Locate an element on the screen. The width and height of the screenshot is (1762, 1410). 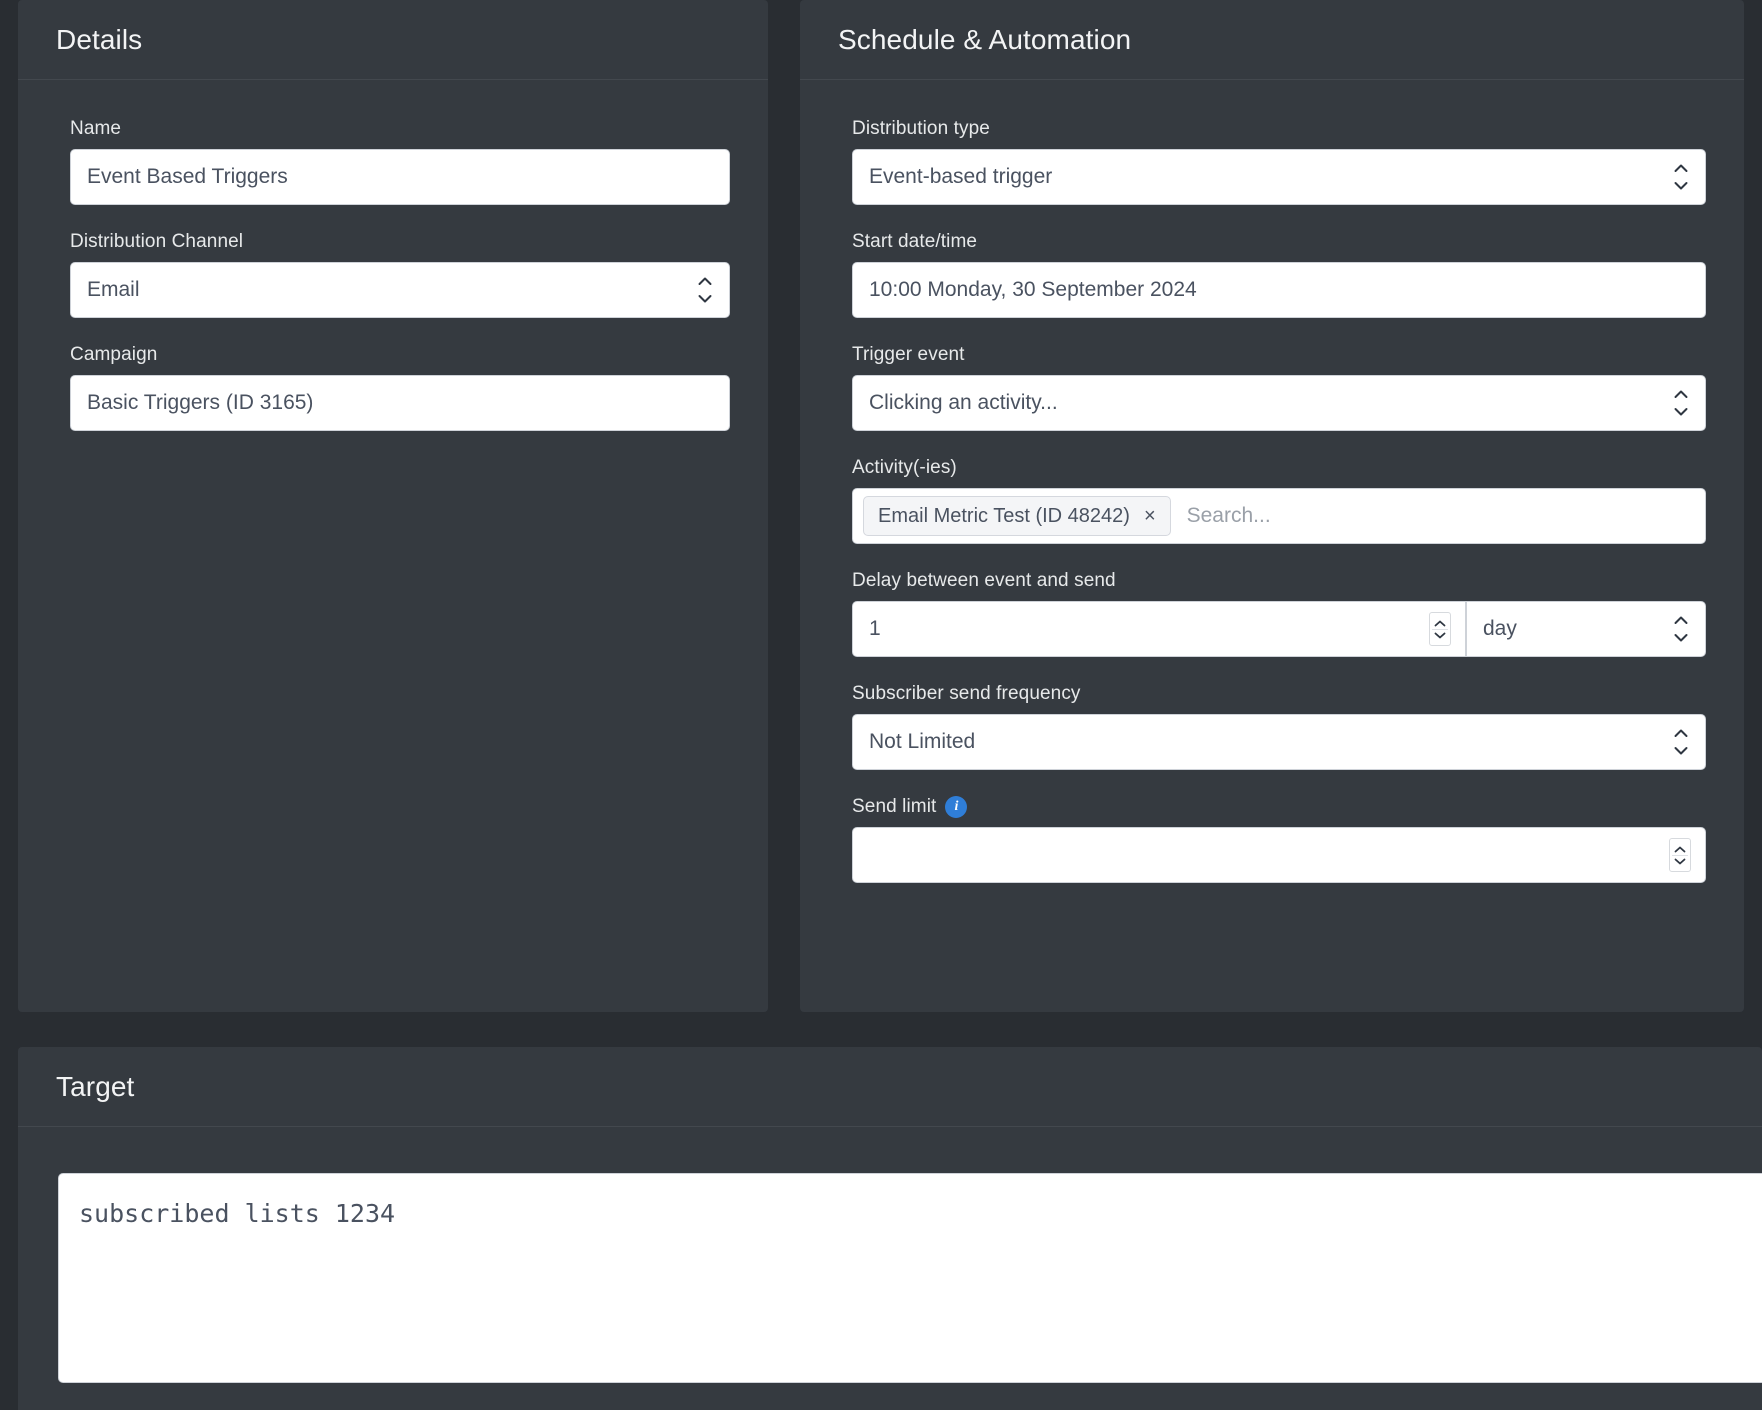
distribution-type-value: Event-based trigger is located at coordinates (961, 176).